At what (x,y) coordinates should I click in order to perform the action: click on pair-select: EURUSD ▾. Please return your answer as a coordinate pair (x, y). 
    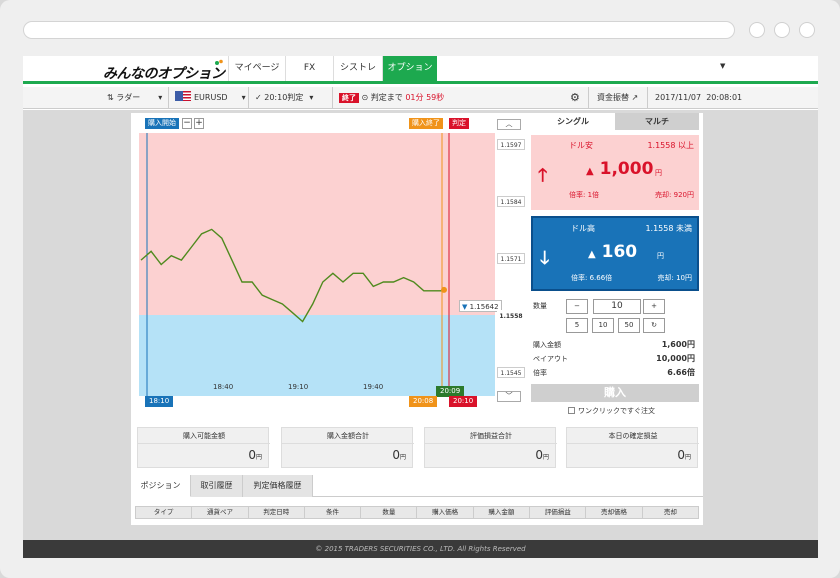
    Looking at the image, I should click on (210, 98).